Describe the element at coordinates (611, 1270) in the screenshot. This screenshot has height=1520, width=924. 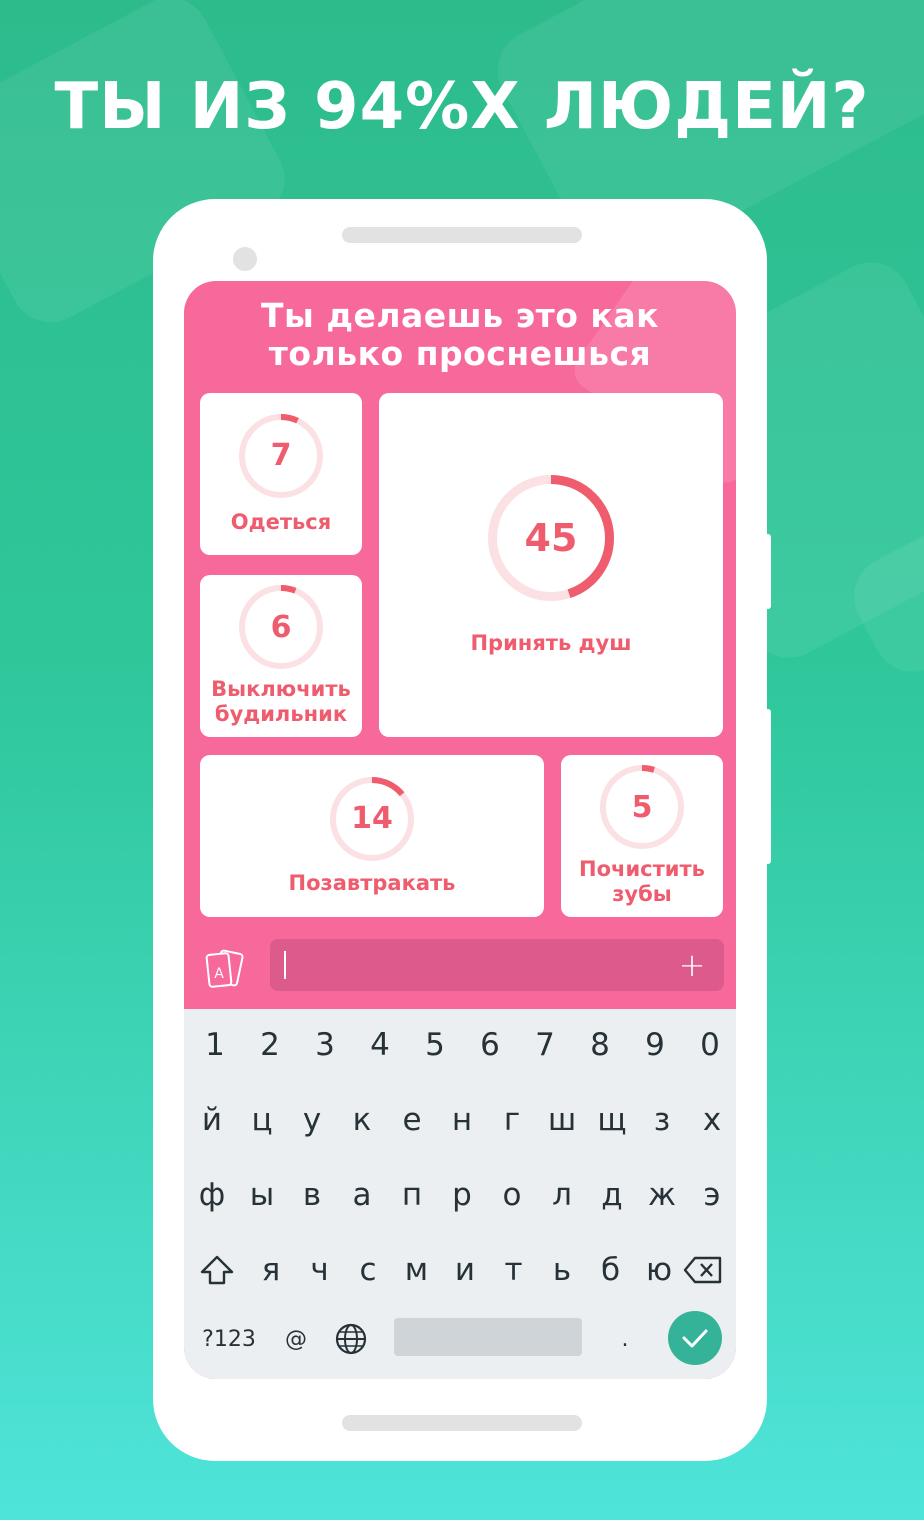
I see `key: б` at that location.